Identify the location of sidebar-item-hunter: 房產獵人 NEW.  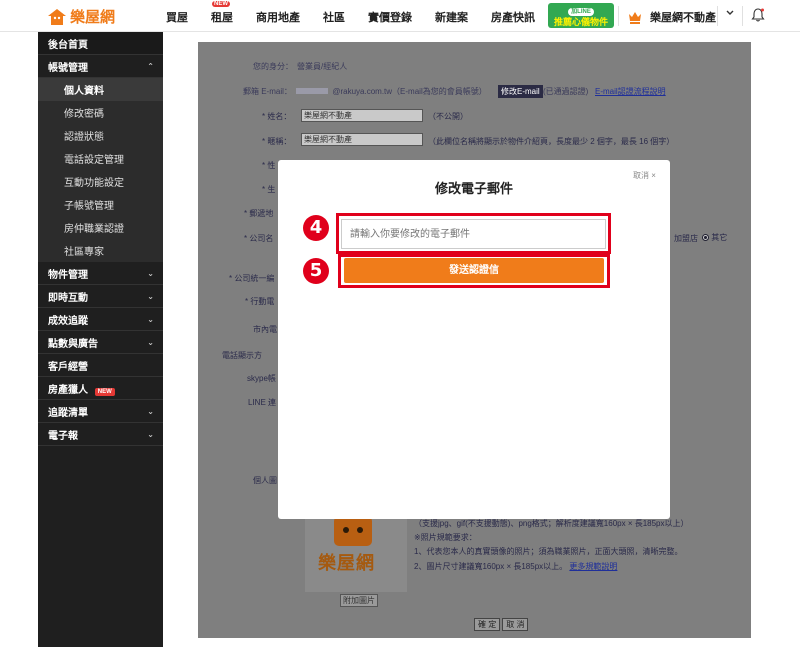
(100, 388).